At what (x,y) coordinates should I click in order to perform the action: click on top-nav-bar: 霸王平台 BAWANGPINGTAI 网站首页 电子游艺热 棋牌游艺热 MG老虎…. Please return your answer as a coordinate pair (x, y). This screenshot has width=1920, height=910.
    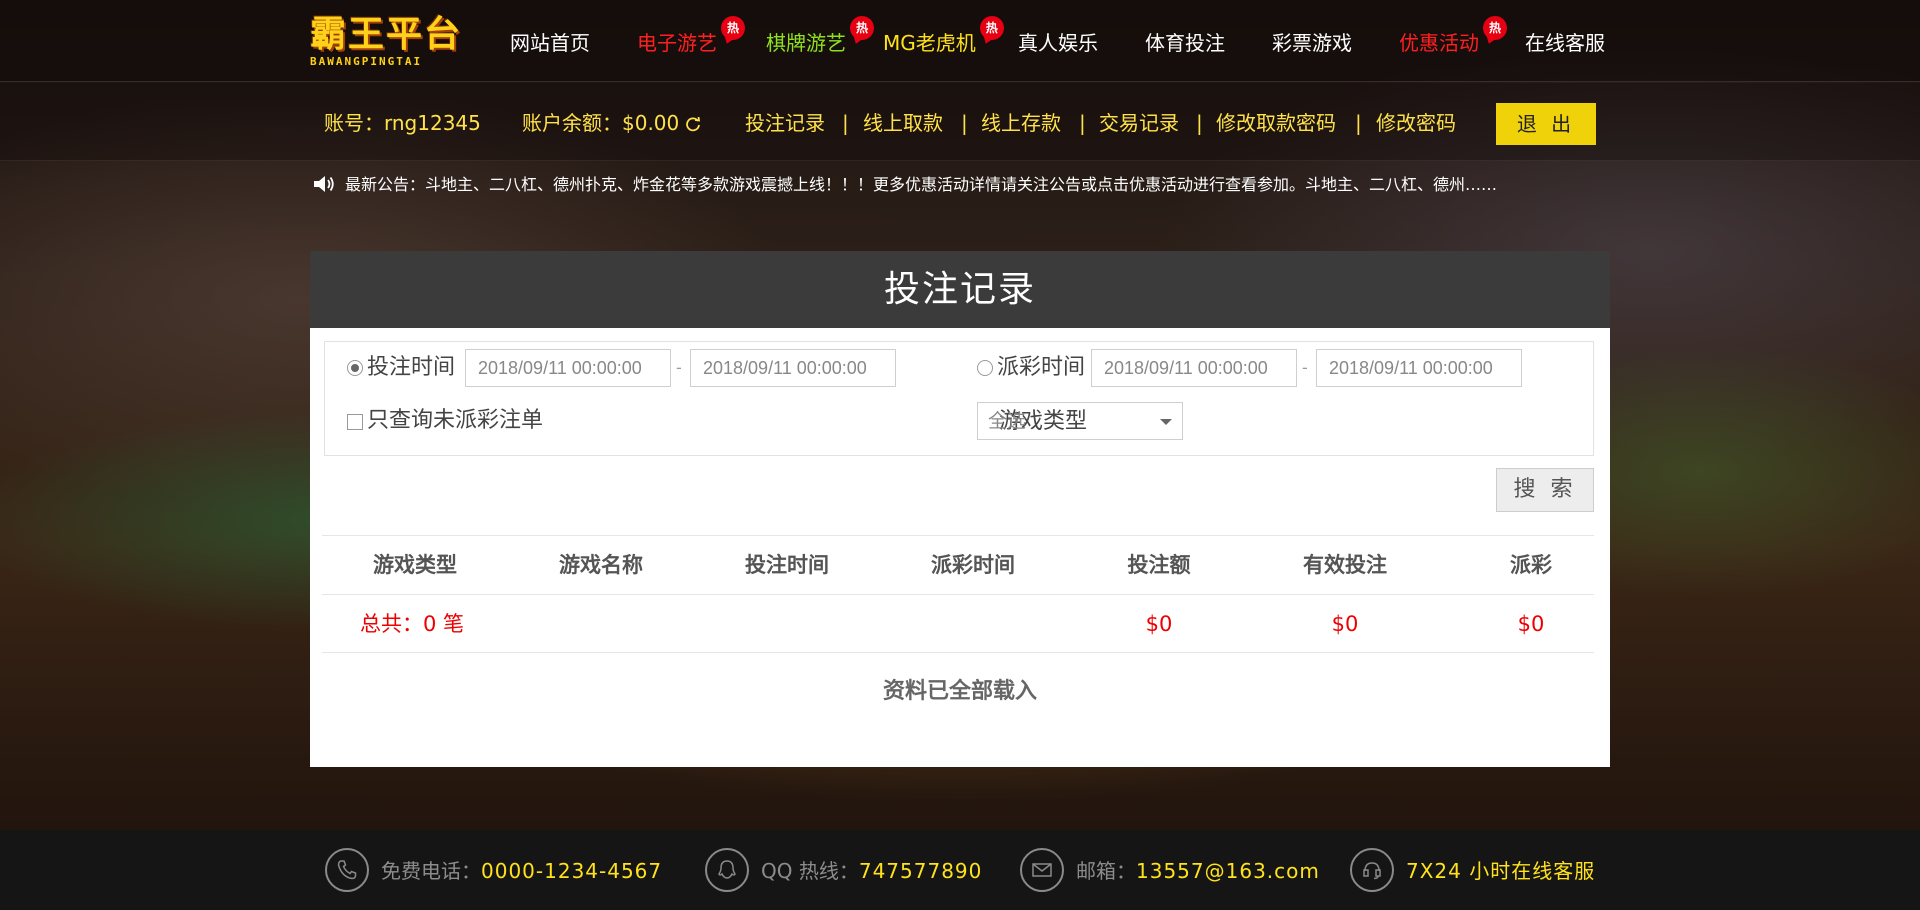
    Looking at the image, I should click on (960, 41).